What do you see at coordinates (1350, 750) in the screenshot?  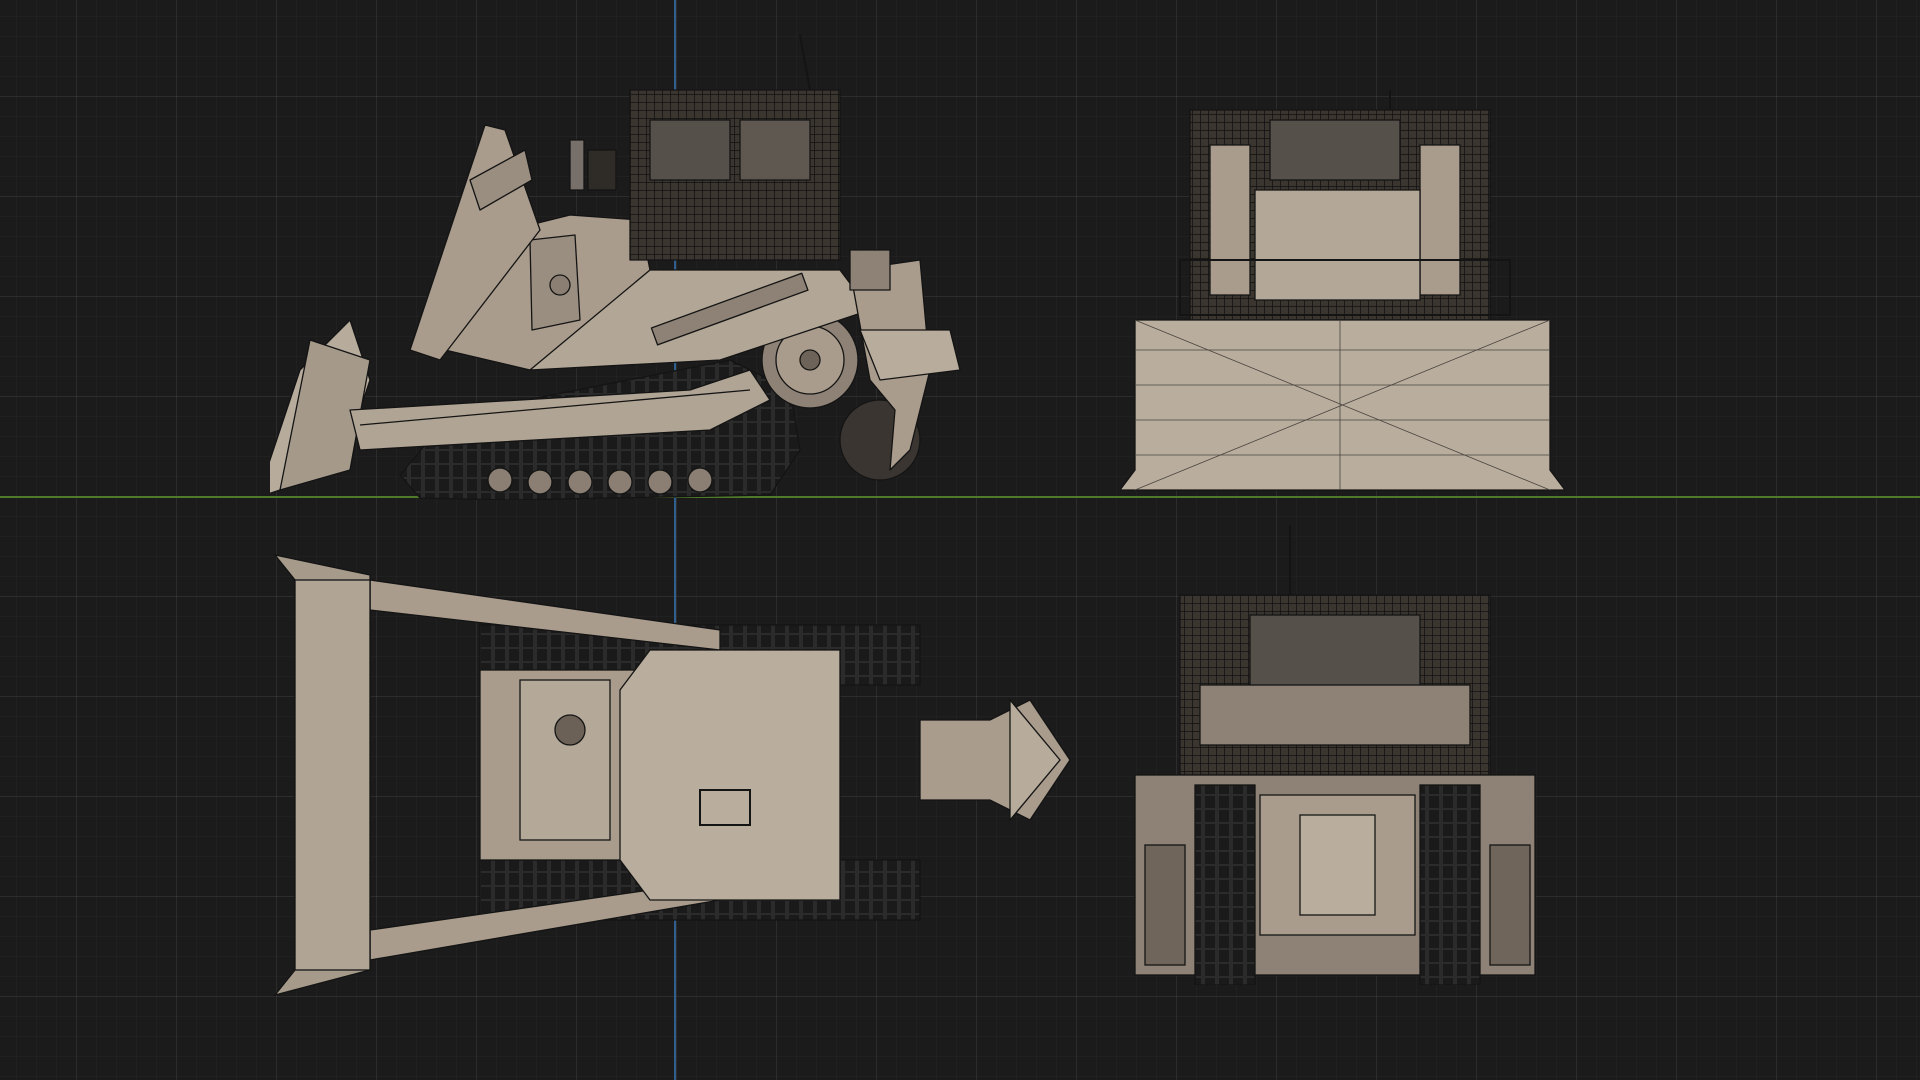 I see `back-view-bulldozer` at bounding box center [1350, 750].